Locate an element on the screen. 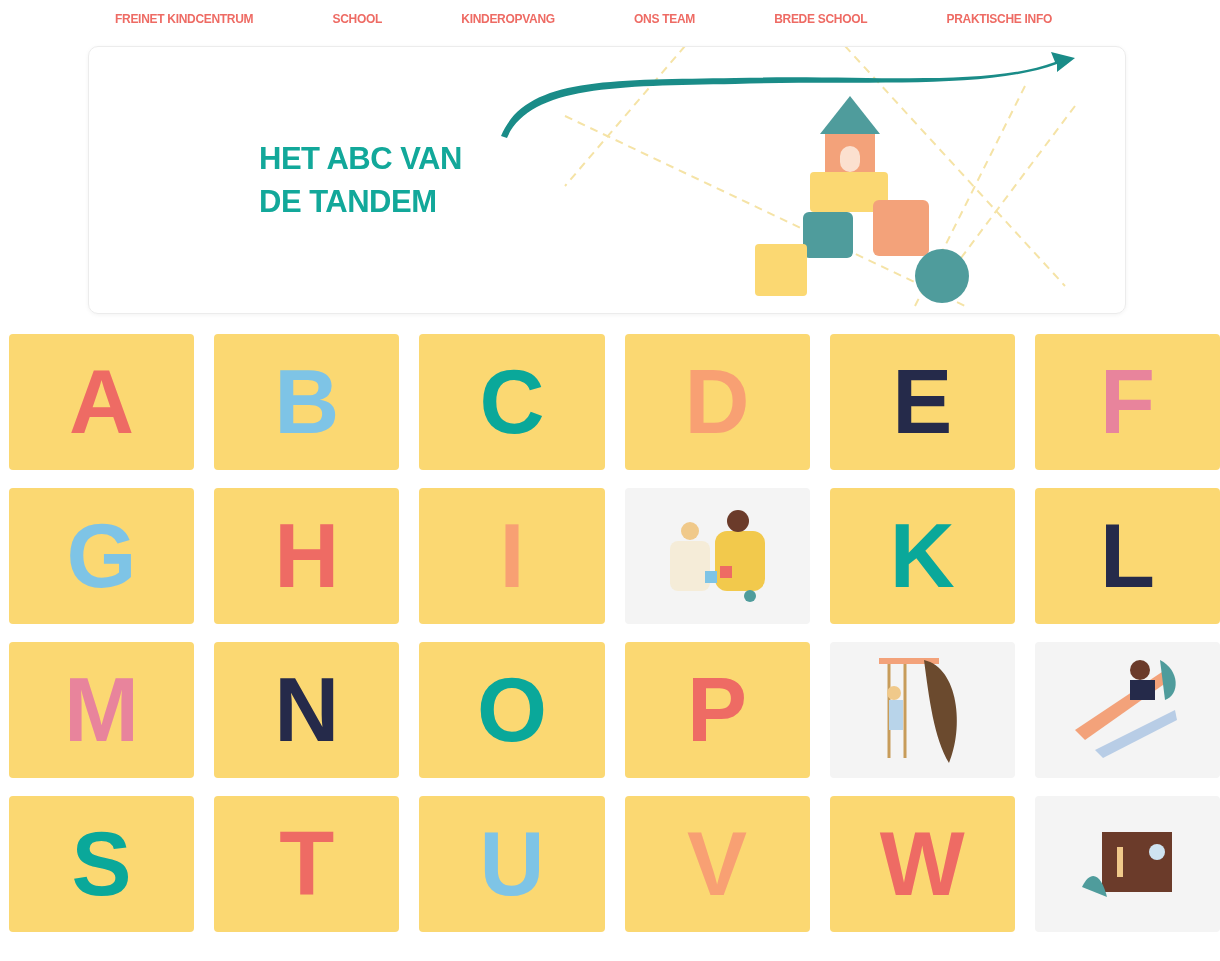 The height and width of the screenshot is (961, 1220). letter-tile: A is located at coordinates (102, 402).